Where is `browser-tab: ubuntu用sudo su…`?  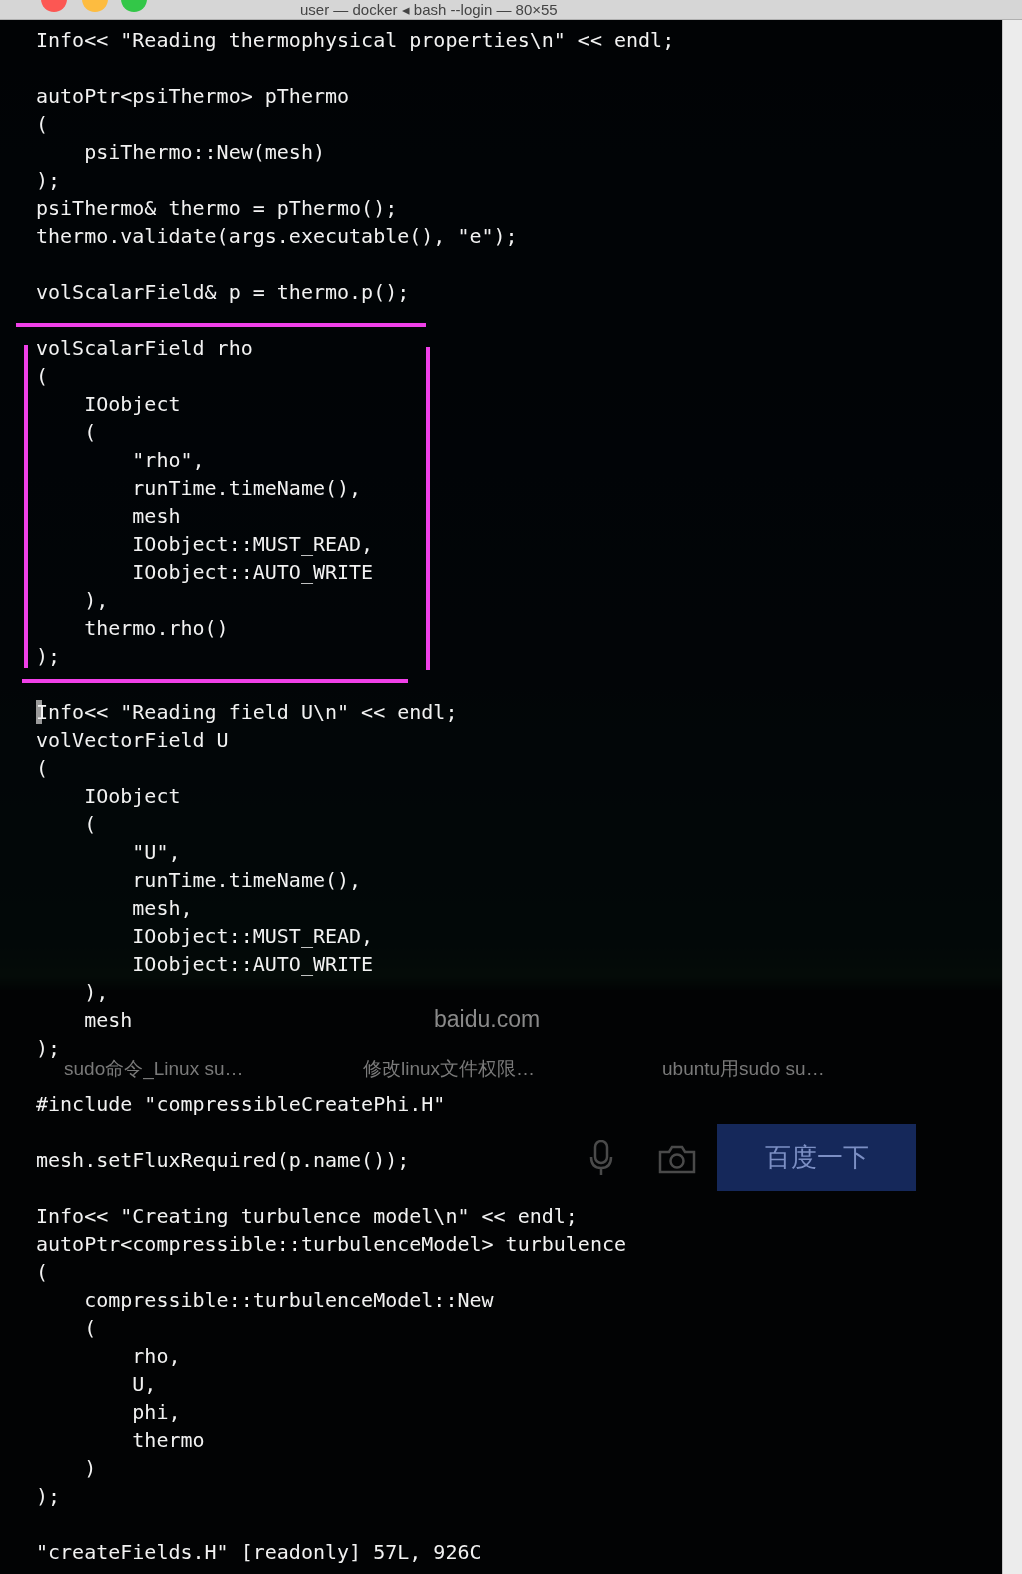 browser-tab: ubuntu用sudo su… is located at coordinates (743, 1069).